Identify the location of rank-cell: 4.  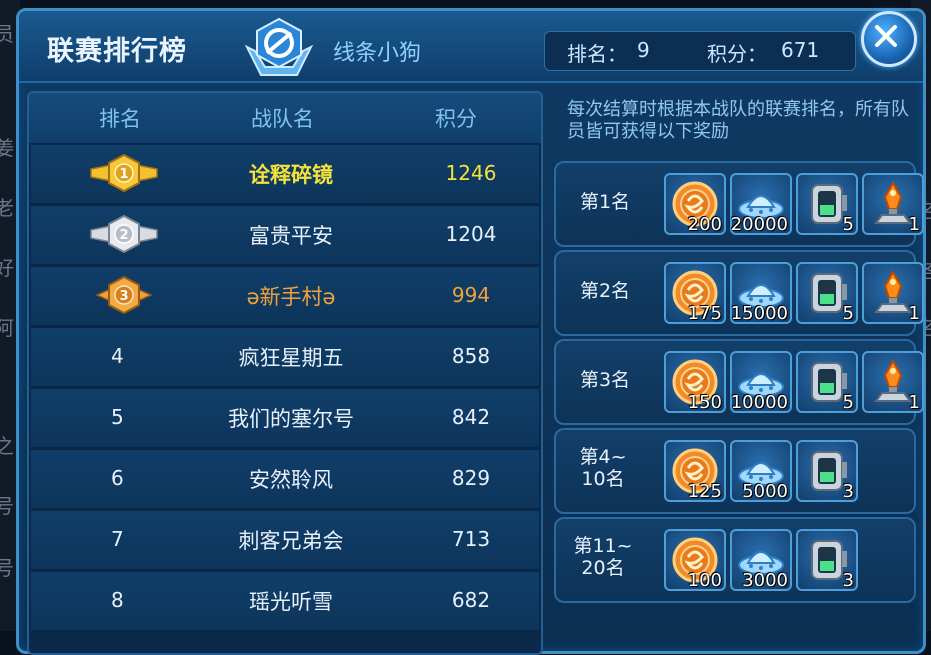
(117, 356).